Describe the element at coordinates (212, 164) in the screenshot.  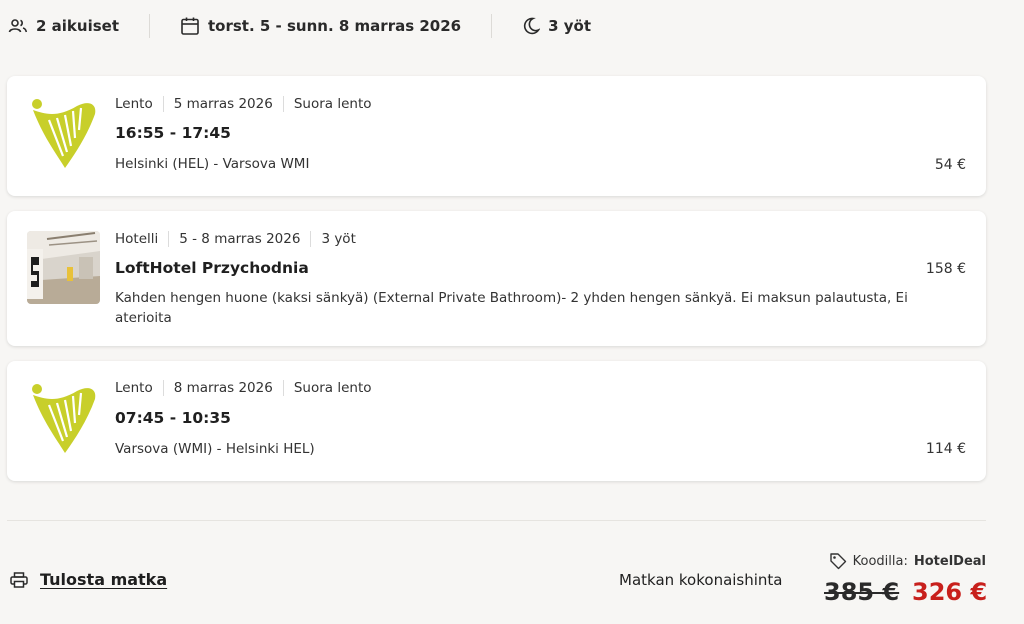
I see `flight-route: Helsinki (HEL) - Varsova WMI` at that location.